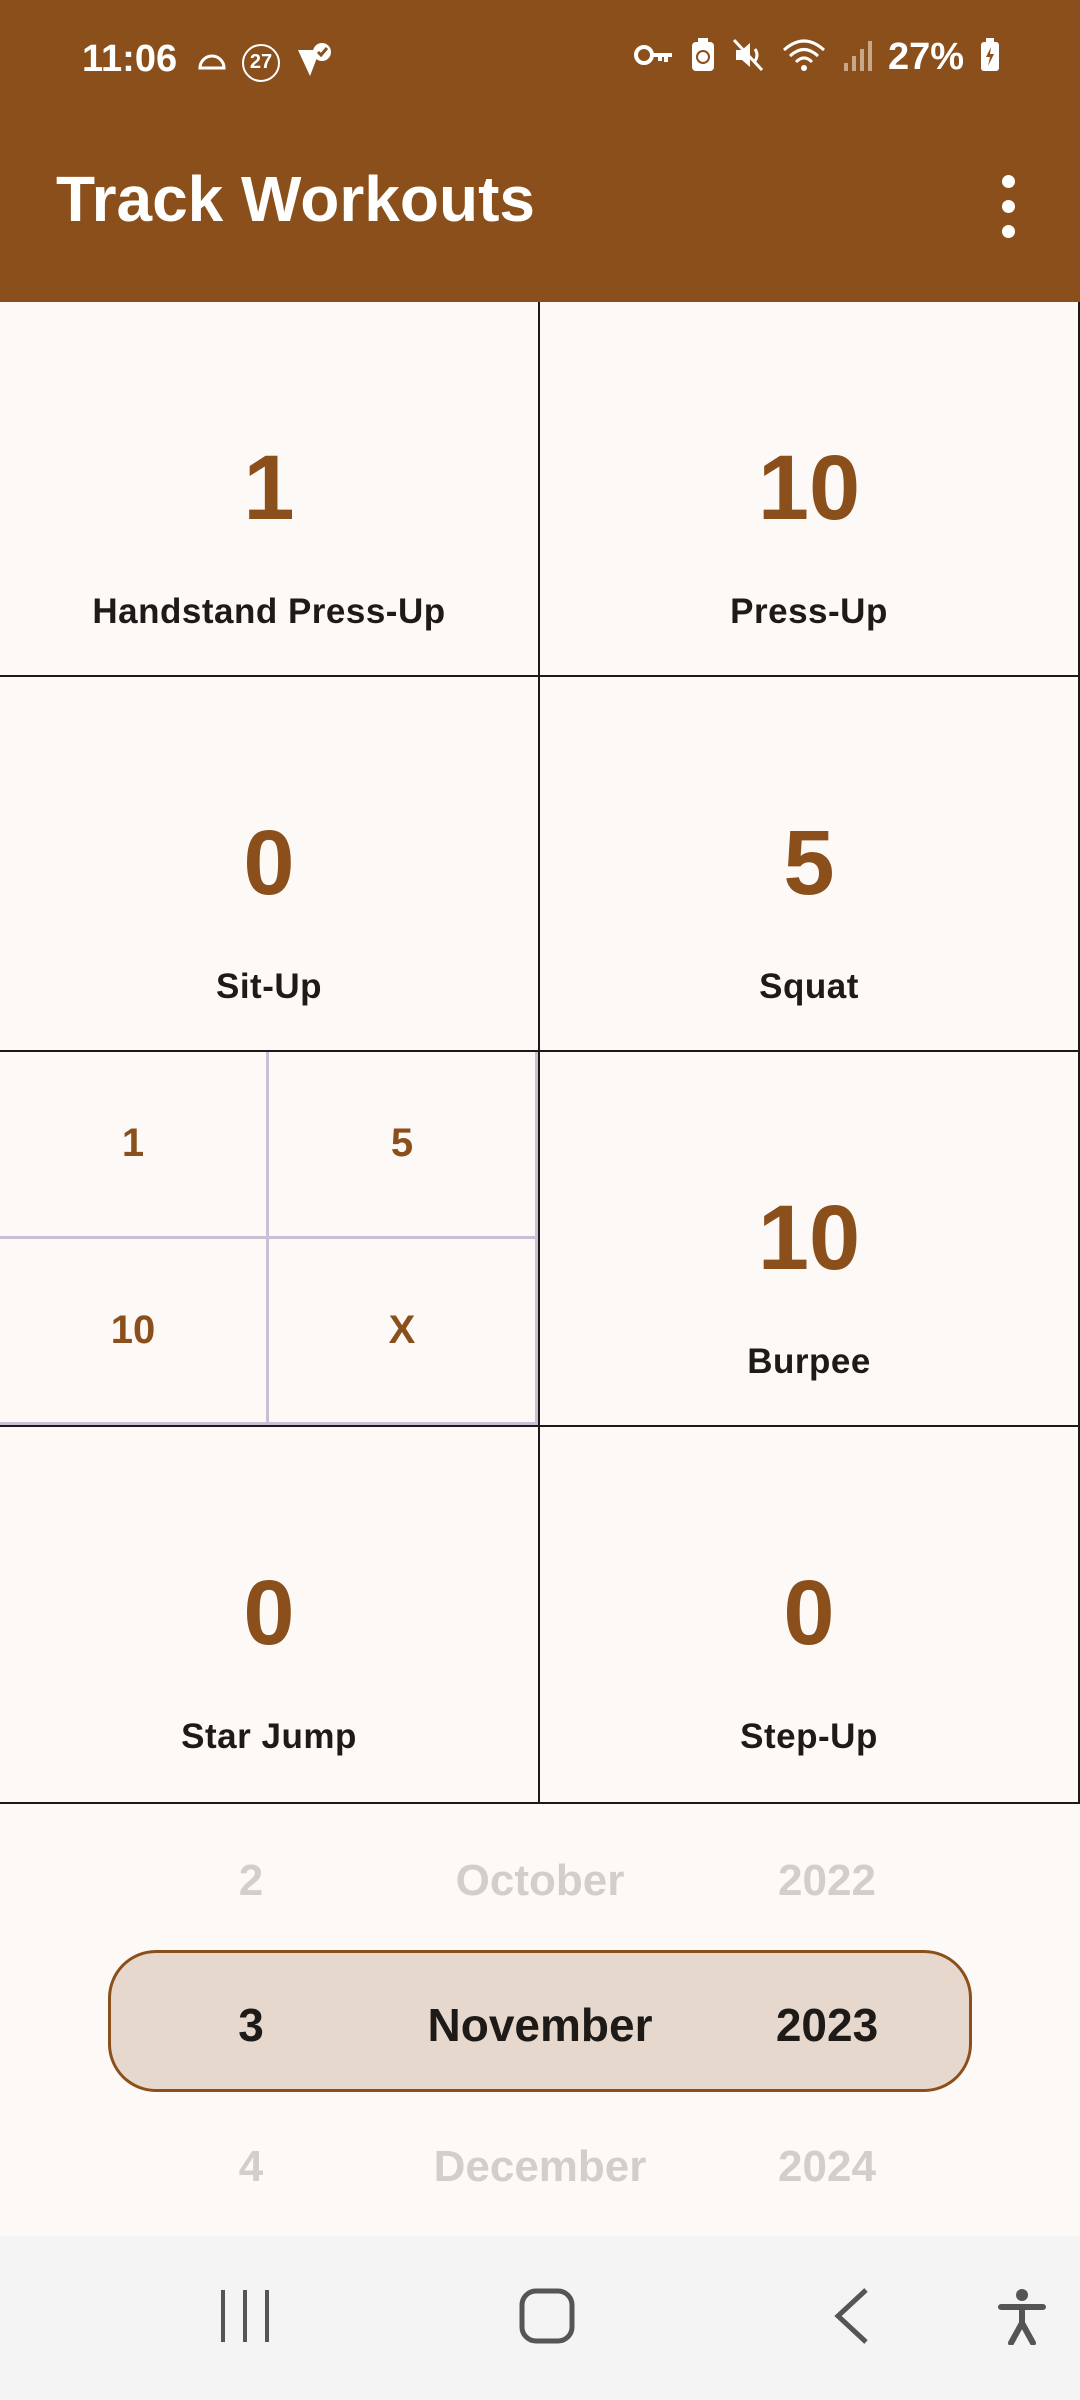  What do you see at coordinates (134, 1331) in the screenshot?
I see `add-10-button: 10` at bounding box center [134, 1331].